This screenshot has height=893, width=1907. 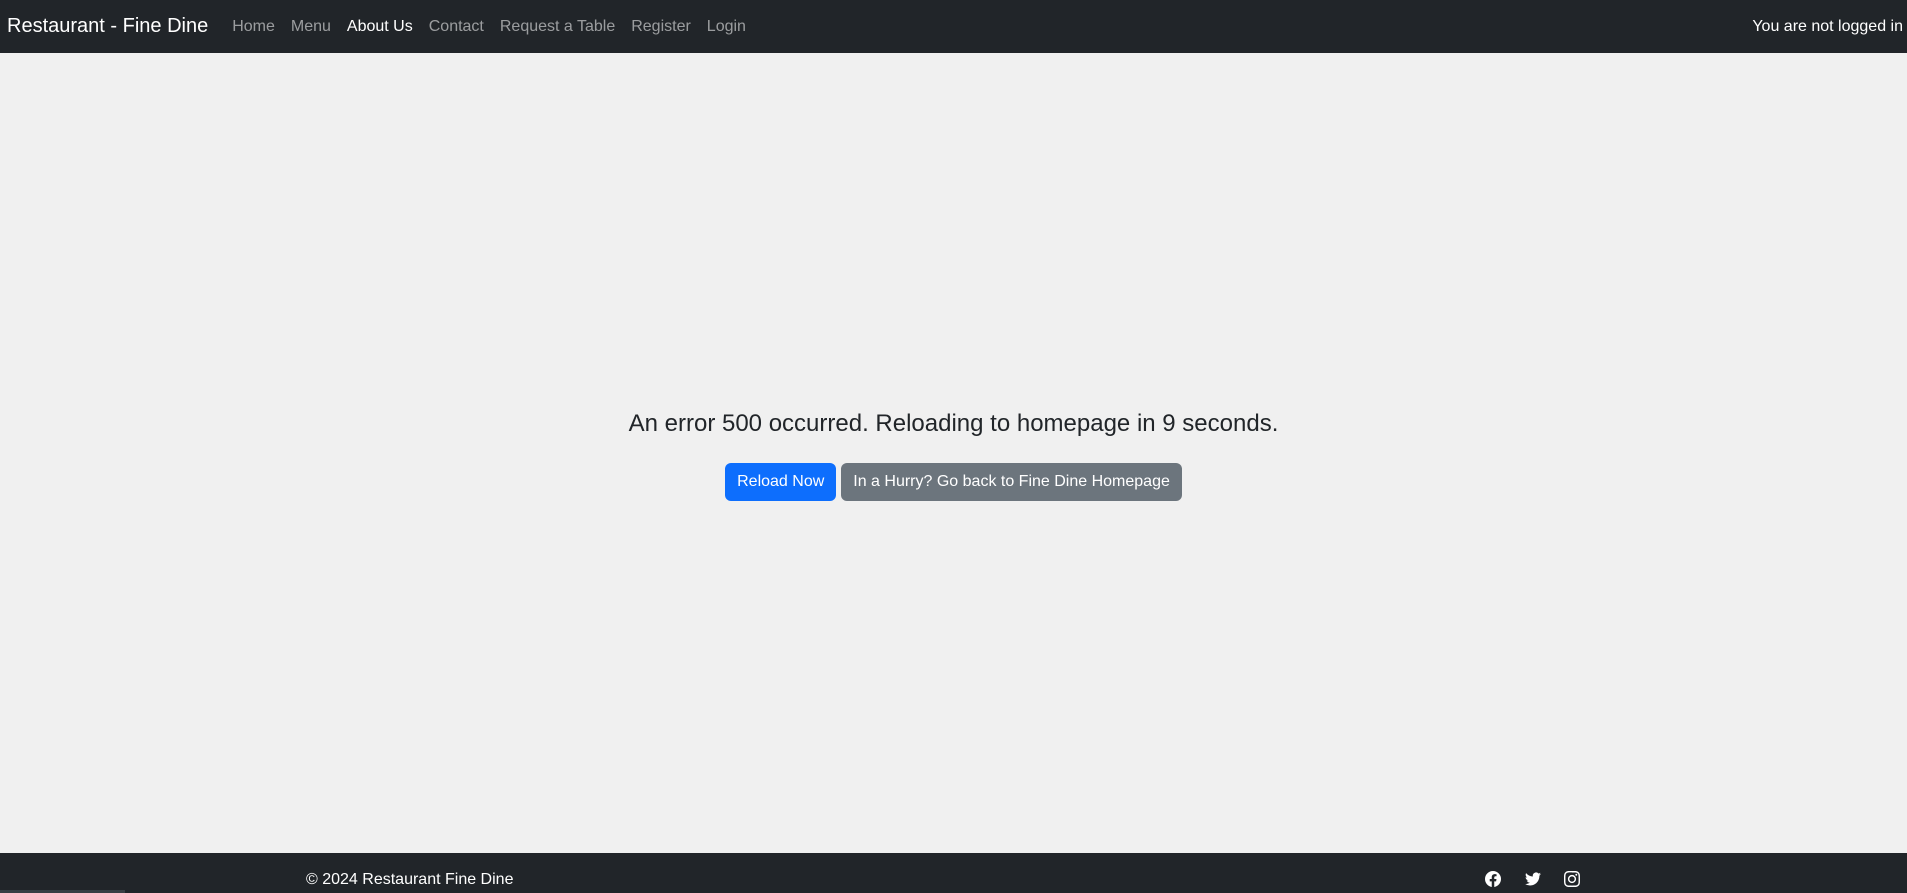 I want to click on nav-link-menu: Menu, so click(x=311, y=26).